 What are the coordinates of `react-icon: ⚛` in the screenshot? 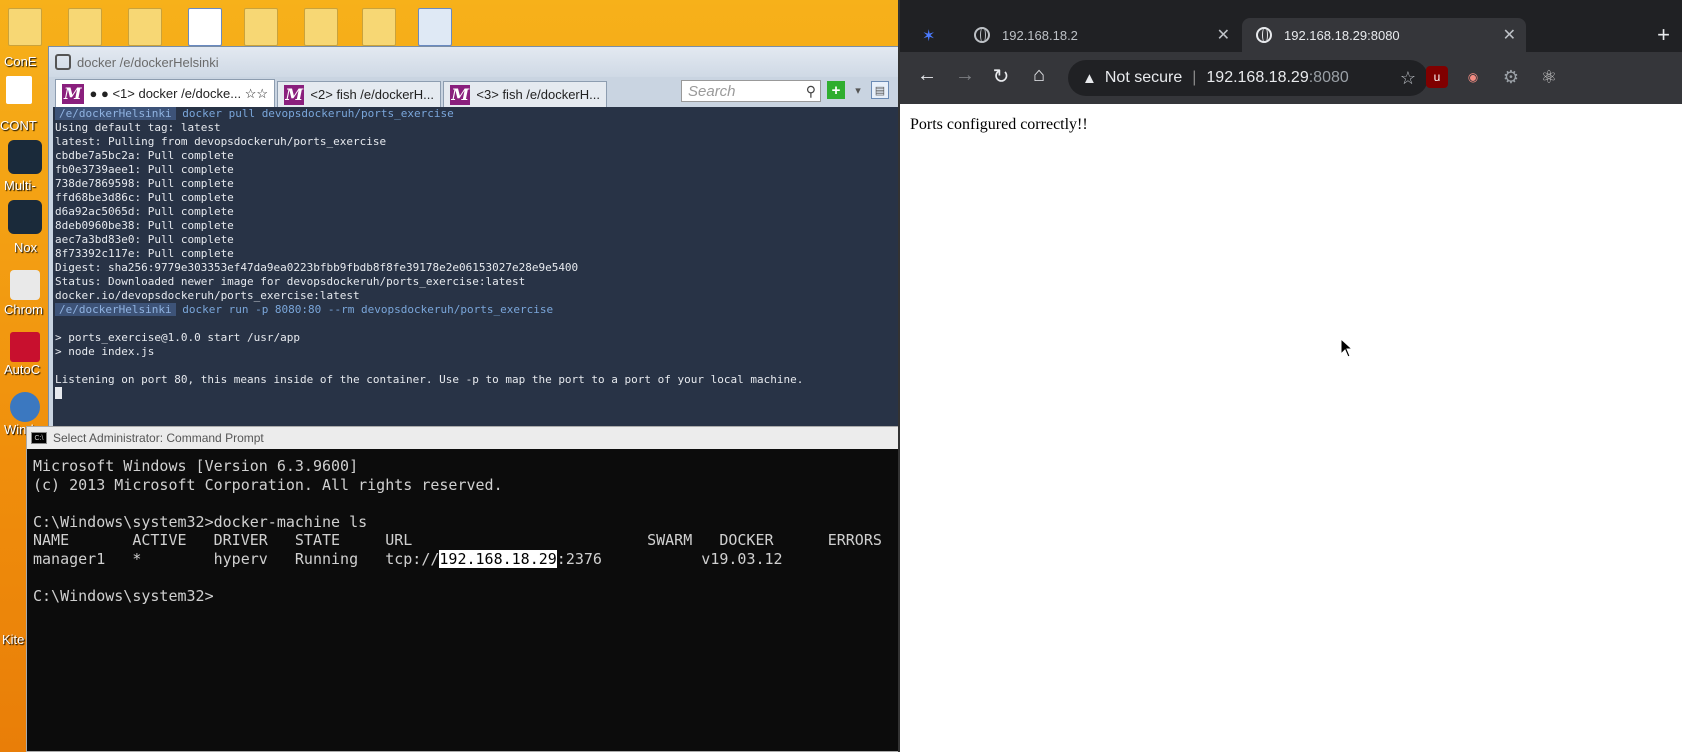 It's located at (1549, 77).